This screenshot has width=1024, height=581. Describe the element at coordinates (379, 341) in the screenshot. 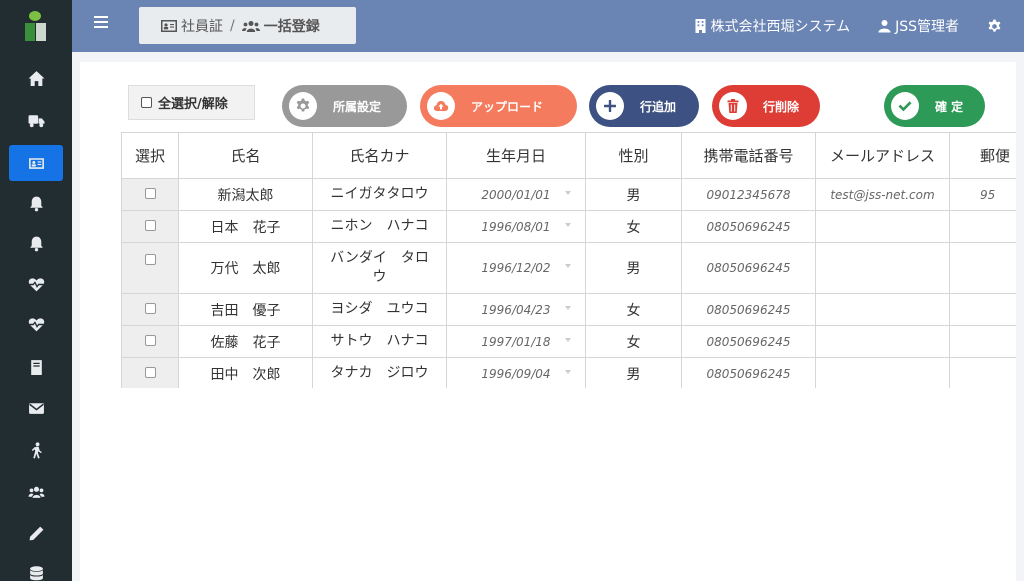

I see `kana-cell: サトウ ハナコ` at that location.